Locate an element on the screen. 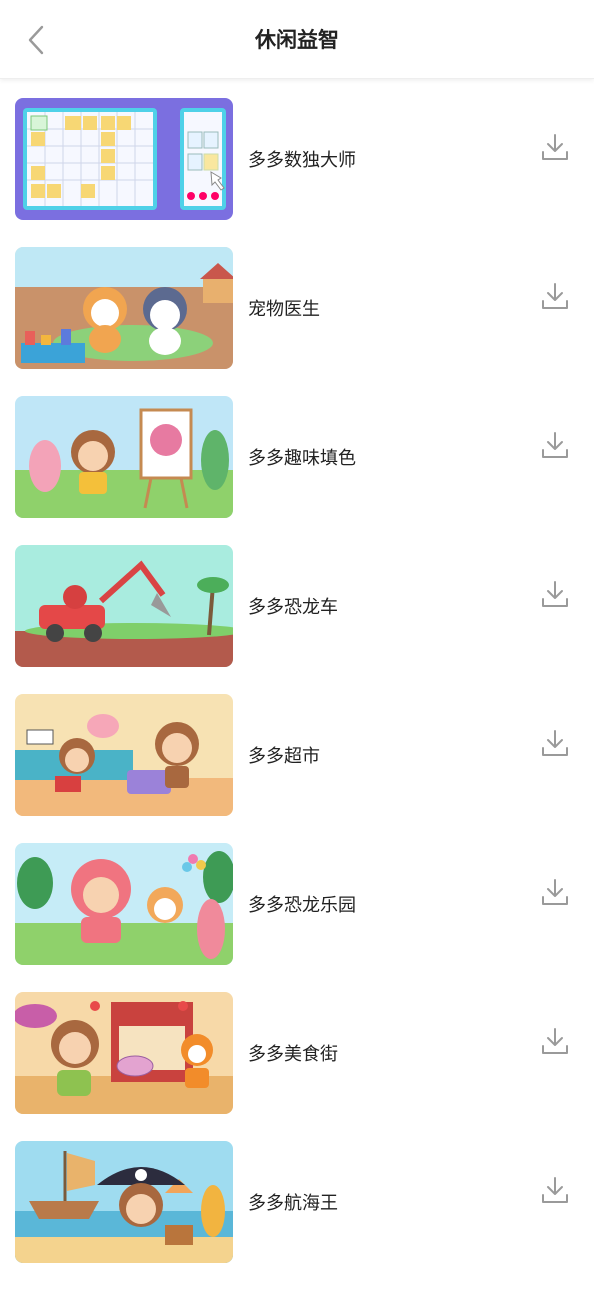 The width and height of the screenshot is (594, 1290). list-item: 多多超市 is located at coordinates (297, 768).